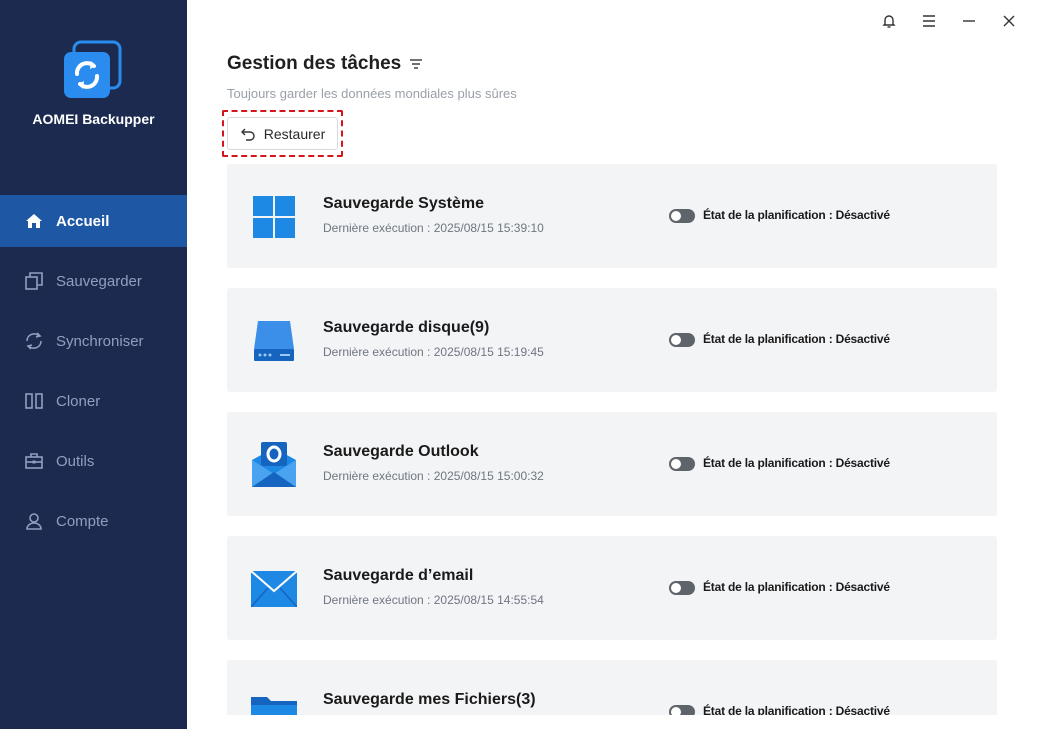 The height and width of the screenshot is (729, 1037). What do you see at coordinates (403, 203) in the screenshot?
I see `task-name: Sauvegarde Système` at bounding box center [403, 203].